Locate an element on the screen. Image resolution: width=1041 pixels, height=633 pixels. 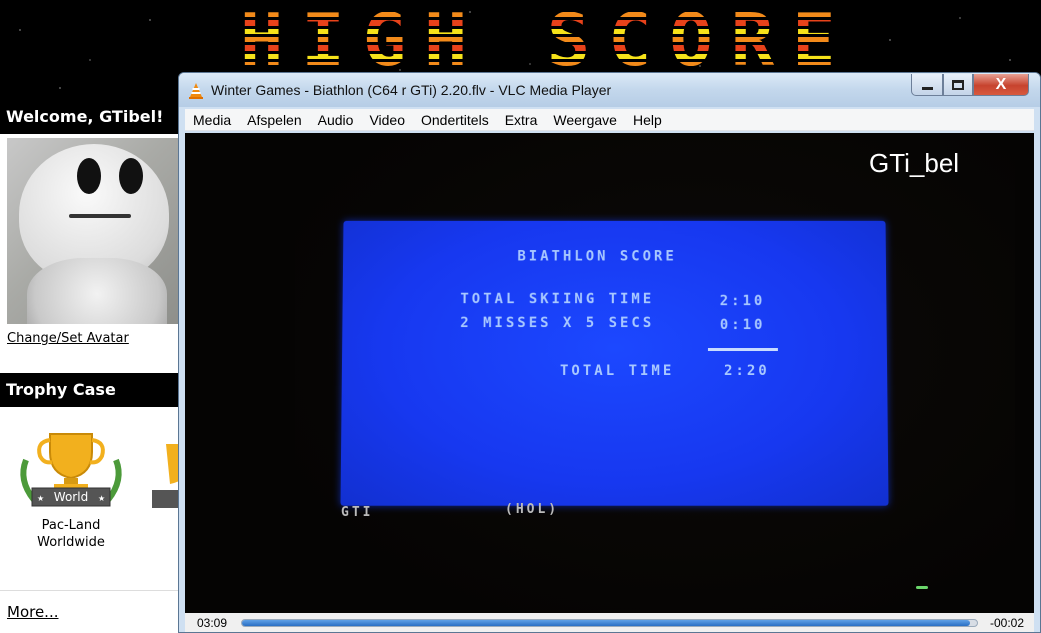
remaining-time: -00:02 is located at coordinates (1007, 623).